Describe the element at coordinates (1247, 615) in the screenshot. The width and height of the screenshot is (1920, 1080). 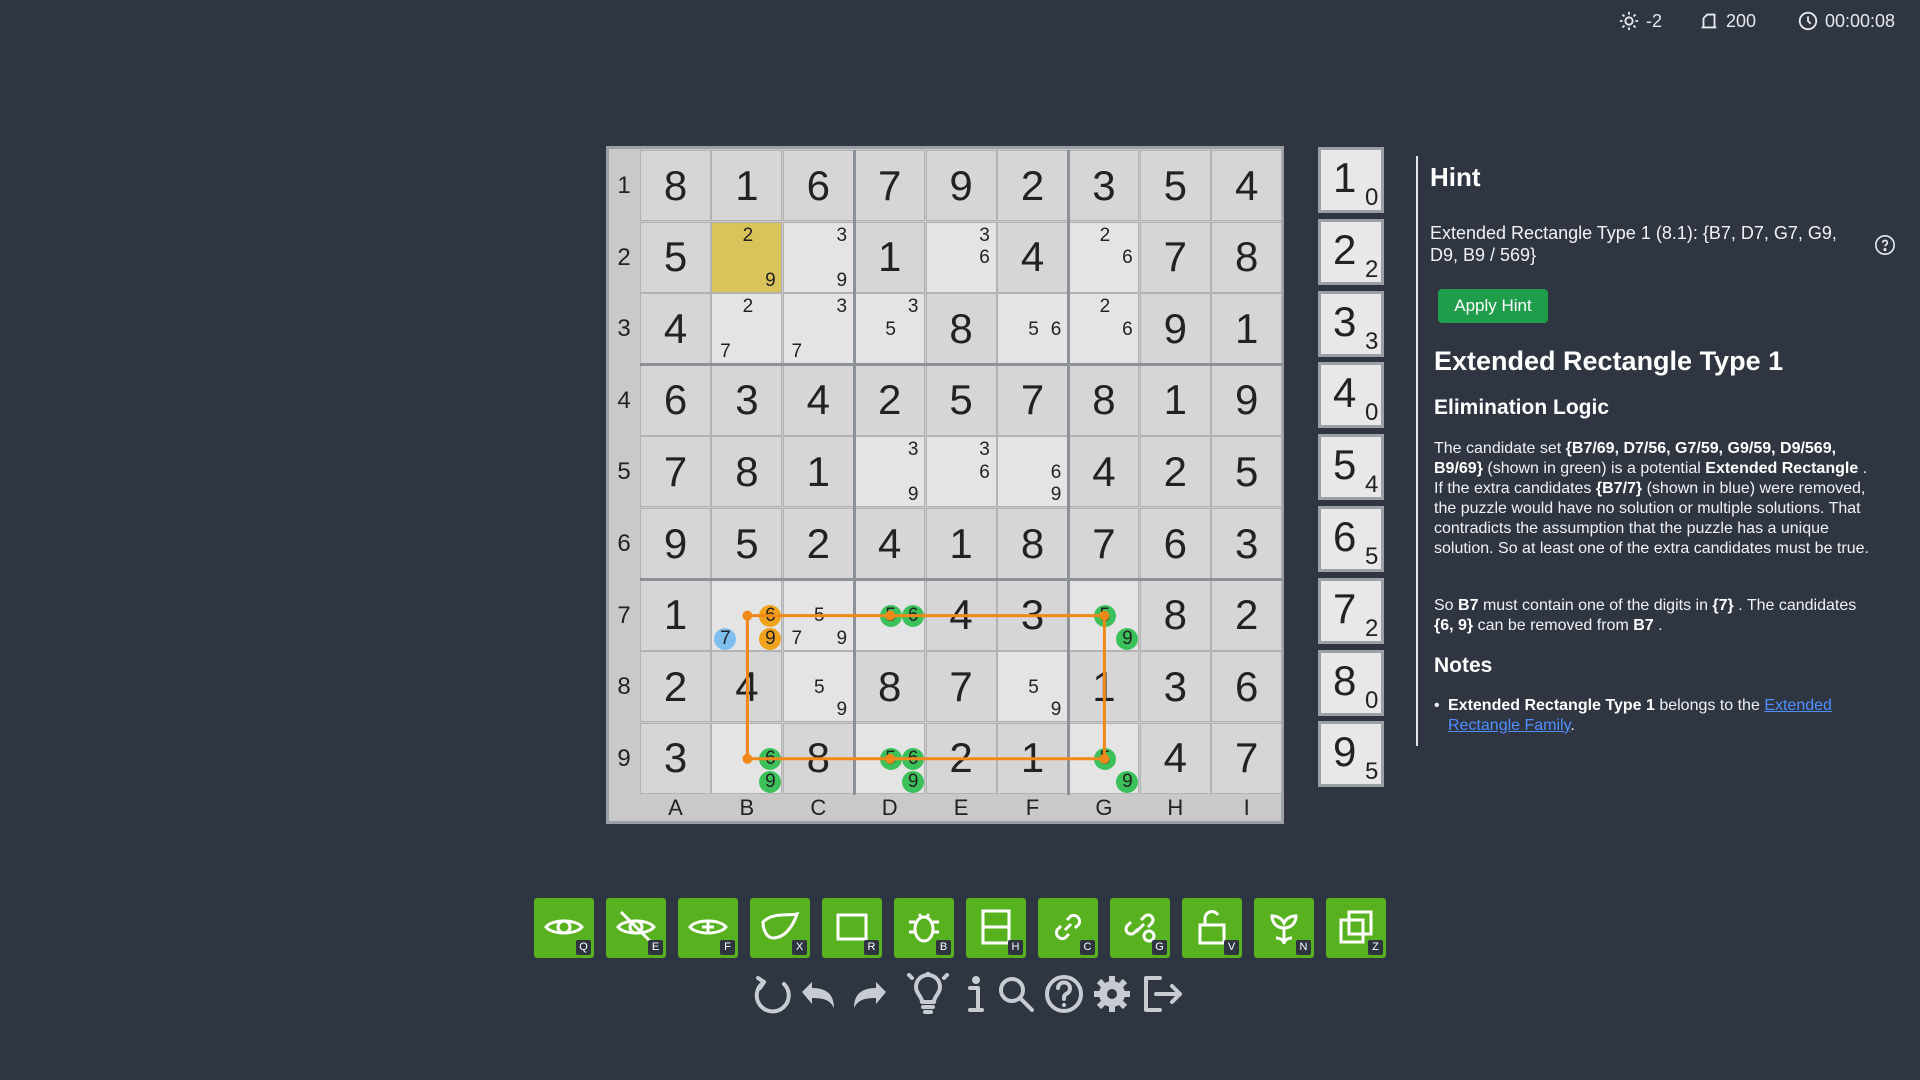
I see `cell-i7: 2` at that location.